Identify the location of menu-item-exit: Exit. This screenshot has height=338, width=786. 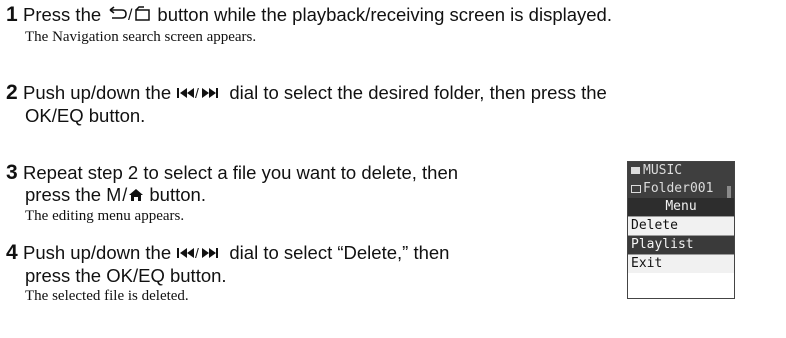
(681, 264).